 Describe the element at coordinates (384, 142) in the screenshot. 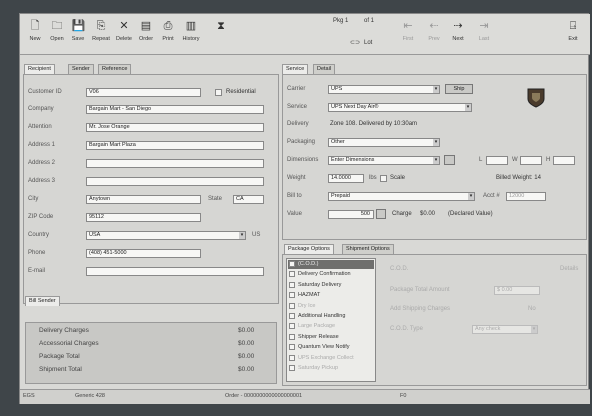

I see `packaging-select: Other` at that location.